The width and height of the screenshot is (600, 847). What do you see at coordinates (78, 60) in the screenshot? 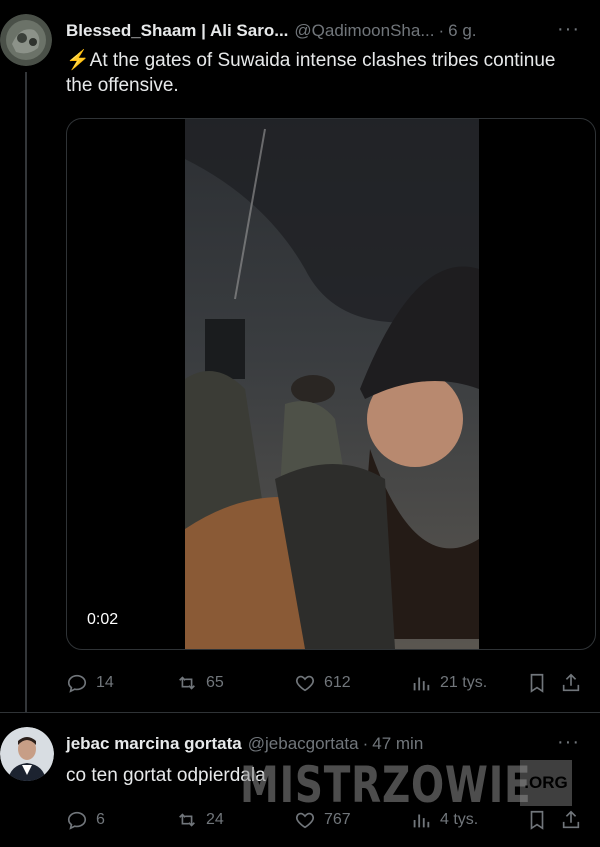
I see `lightning-emoji: ⚡` at bounding box center [78, 60].